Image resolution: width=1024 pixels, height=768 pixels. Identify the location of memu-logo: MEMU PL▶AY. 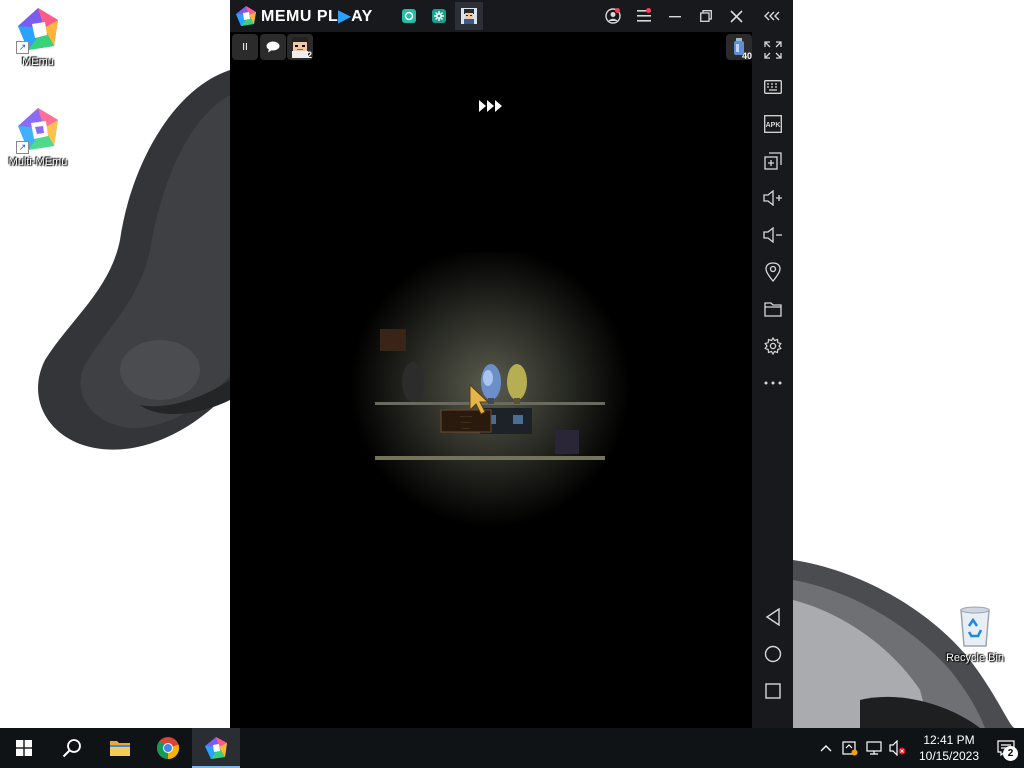
(304, 16).